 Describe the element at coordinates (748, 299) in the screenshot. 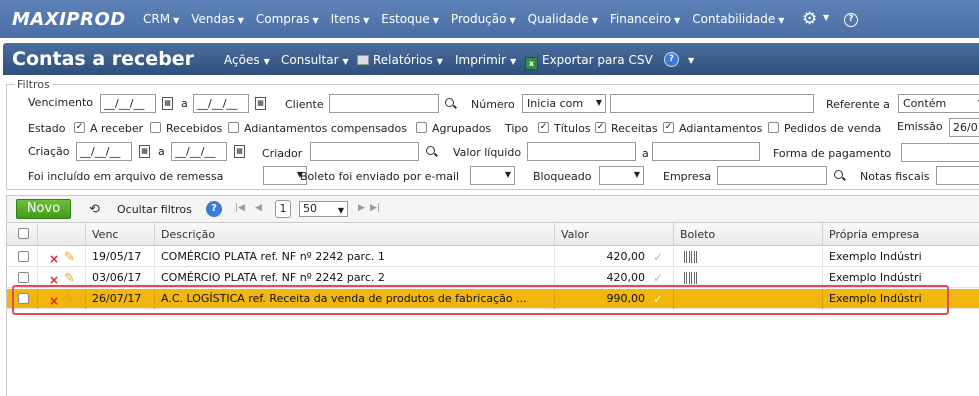

I see `cell-boleto` at that location.